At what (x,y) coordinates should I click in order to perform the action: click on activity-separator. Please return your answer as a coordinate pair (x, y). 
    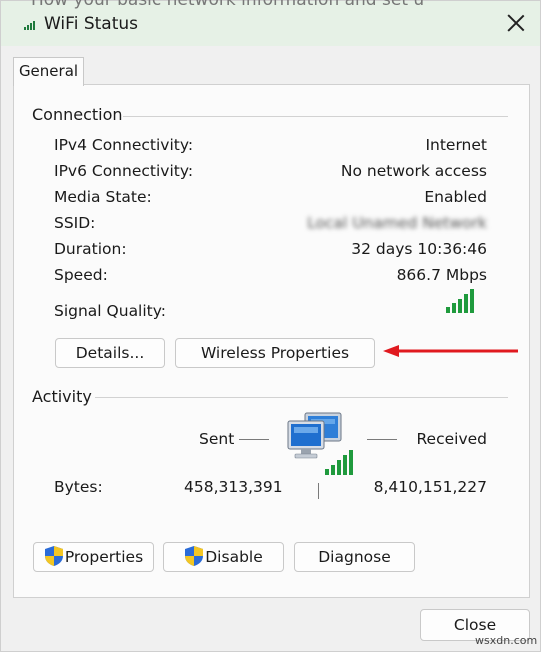
    Looking at the image, I should click on (318, 491).